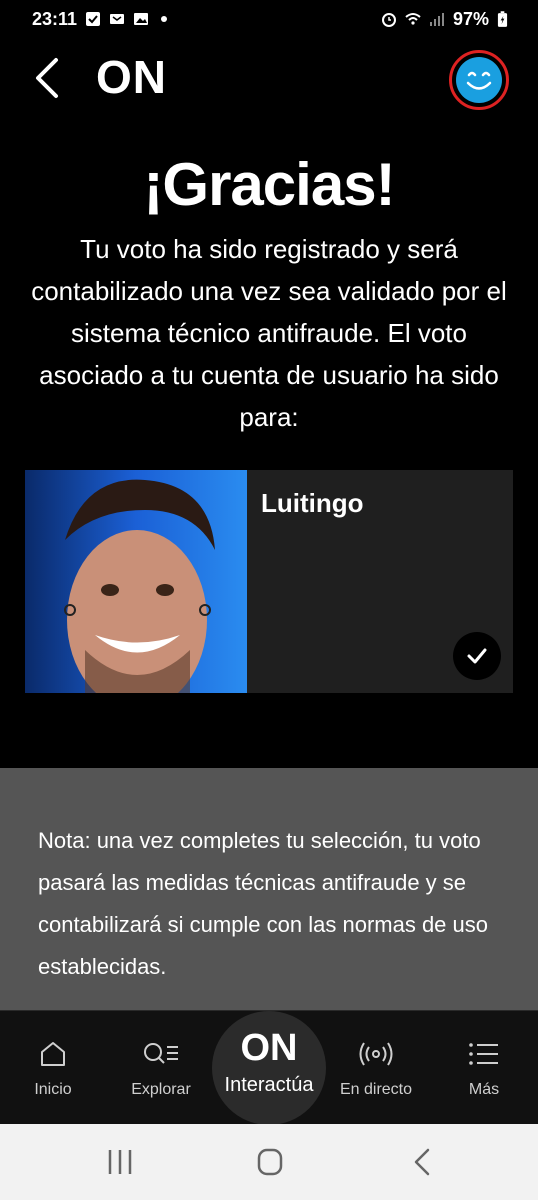  Describe the element at coordinates (269, 1048) in the screenshot. I see `on-logo: ON` at that location.